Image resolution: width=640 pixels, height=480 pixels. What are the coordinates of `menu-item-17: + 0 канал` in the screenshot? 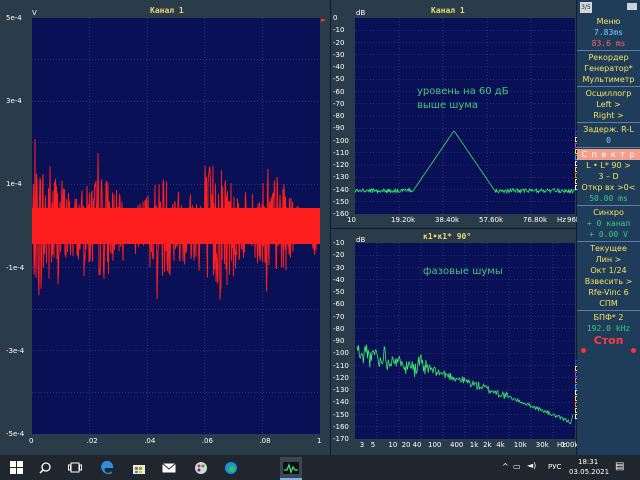 It's located at (608, 223).